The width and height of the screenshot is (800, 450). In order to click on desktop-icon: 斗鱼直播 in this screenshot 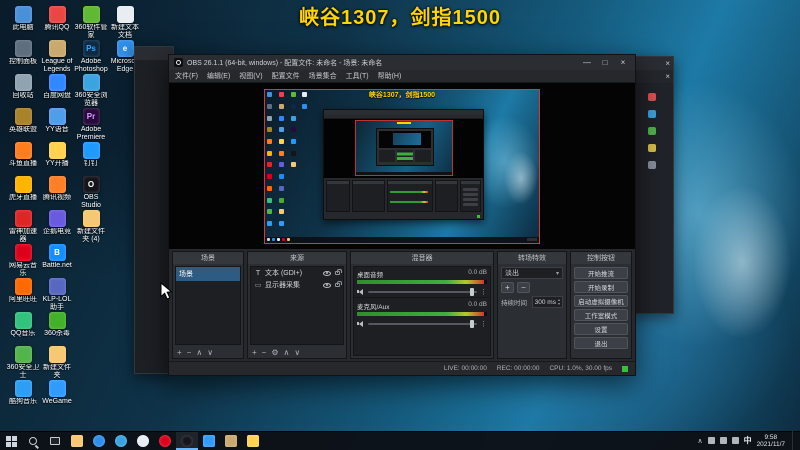, I will do `click(23, 155)`.